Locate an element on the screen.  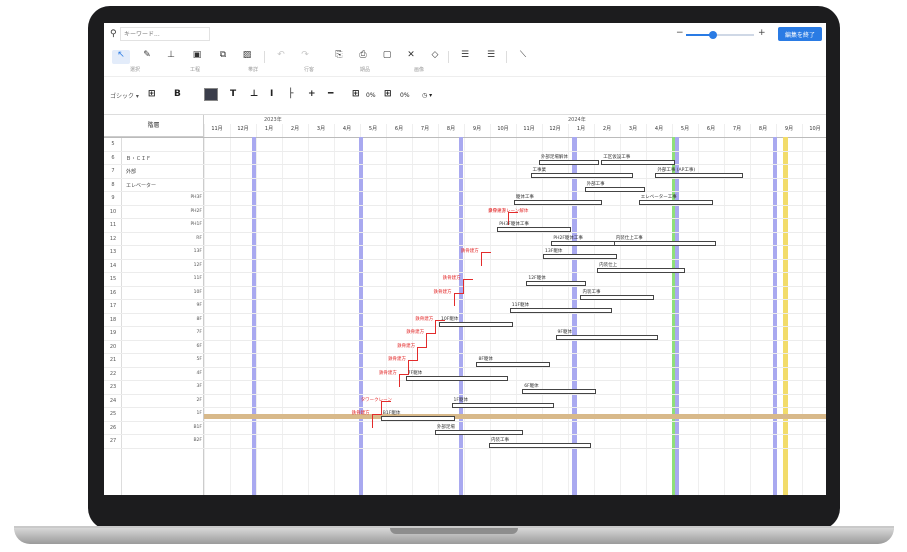
zoom-in-button: + is located at coordinates (762, 33).